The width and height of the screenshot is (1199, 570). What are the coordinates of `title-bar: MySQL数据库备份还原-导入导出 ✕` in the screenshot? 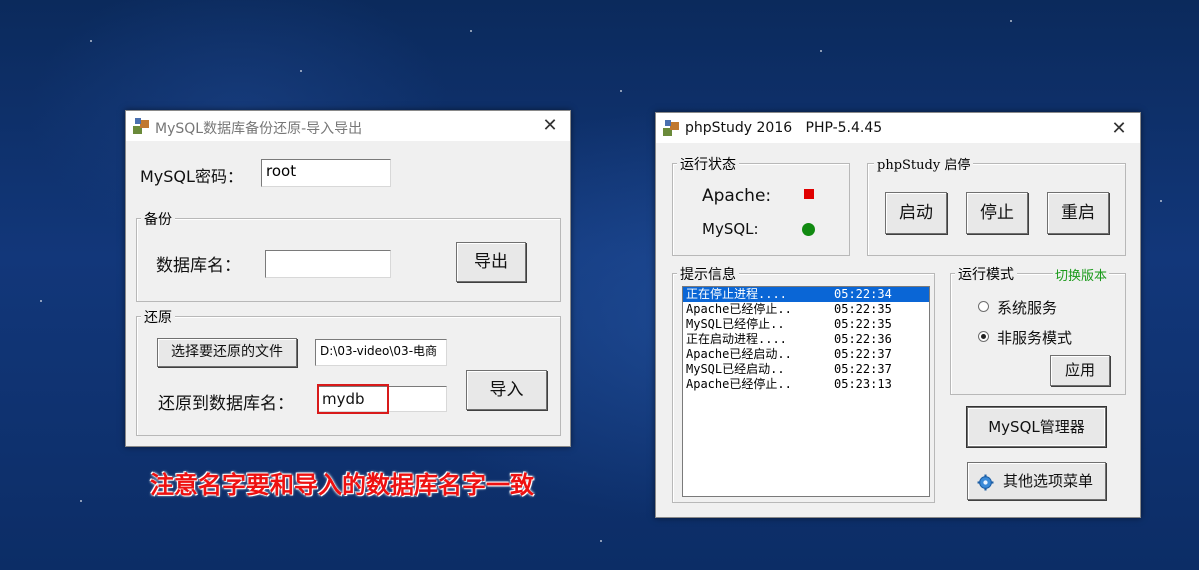 It's located at (348, 126).